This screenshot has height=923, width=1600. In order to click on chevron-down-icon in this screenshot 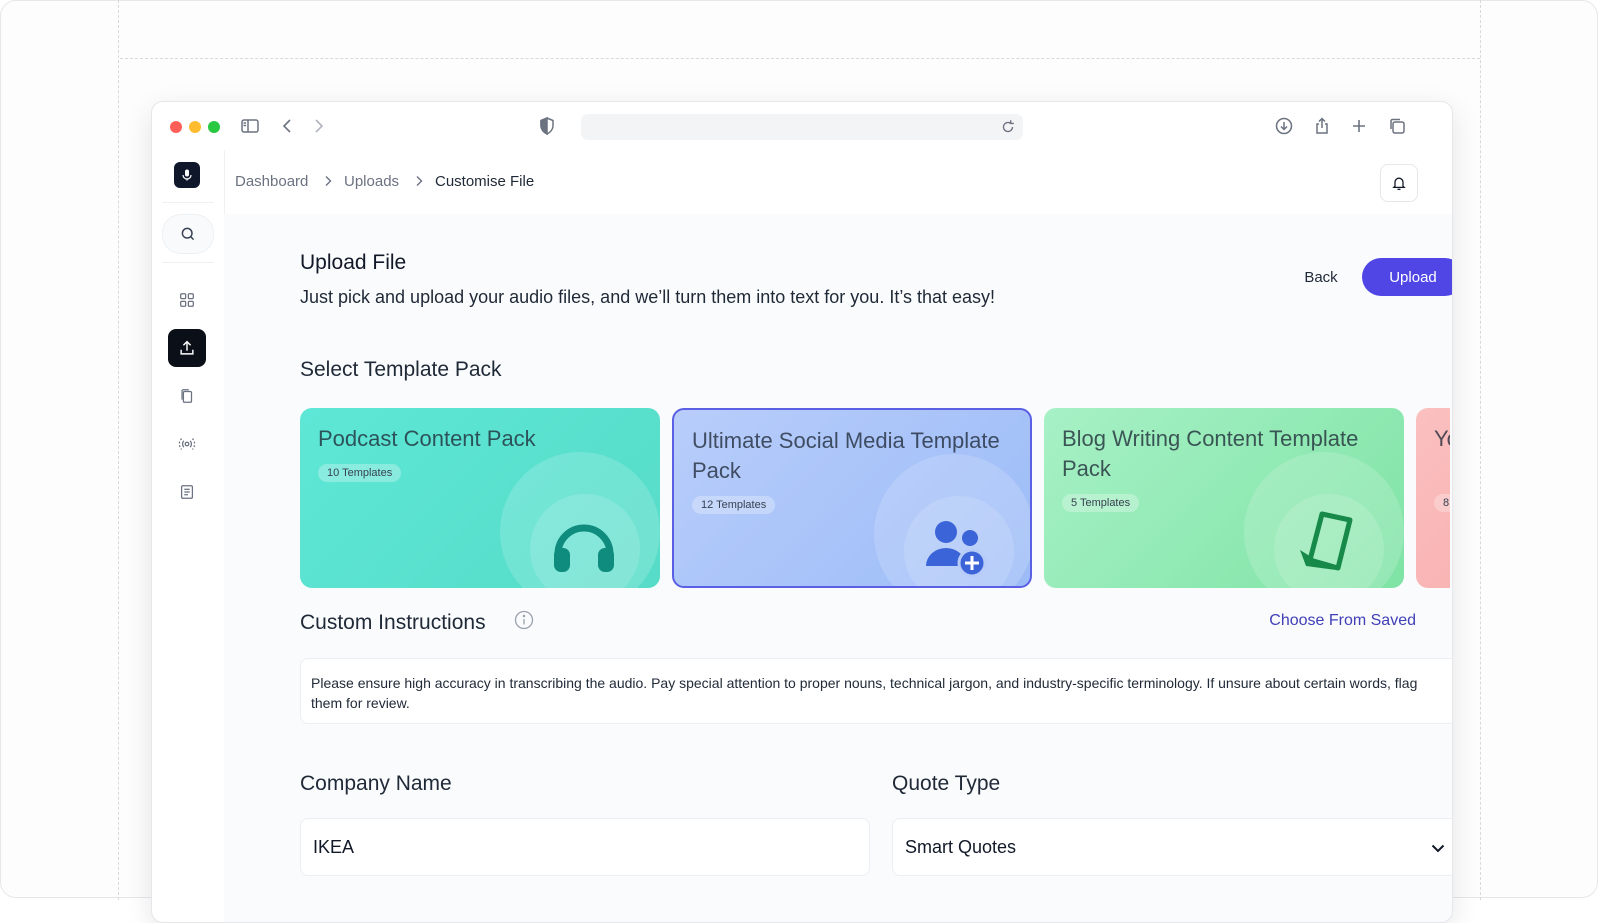, I will do `click(1438, 848)`.